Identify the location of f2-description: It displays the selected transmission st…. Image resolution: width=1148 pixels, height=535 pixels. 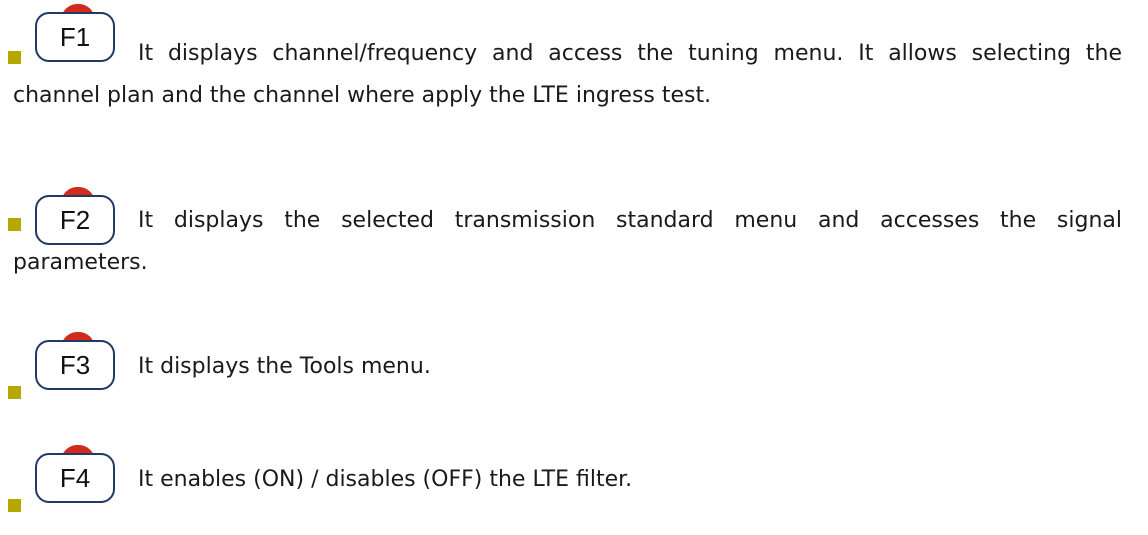
(567, 241).